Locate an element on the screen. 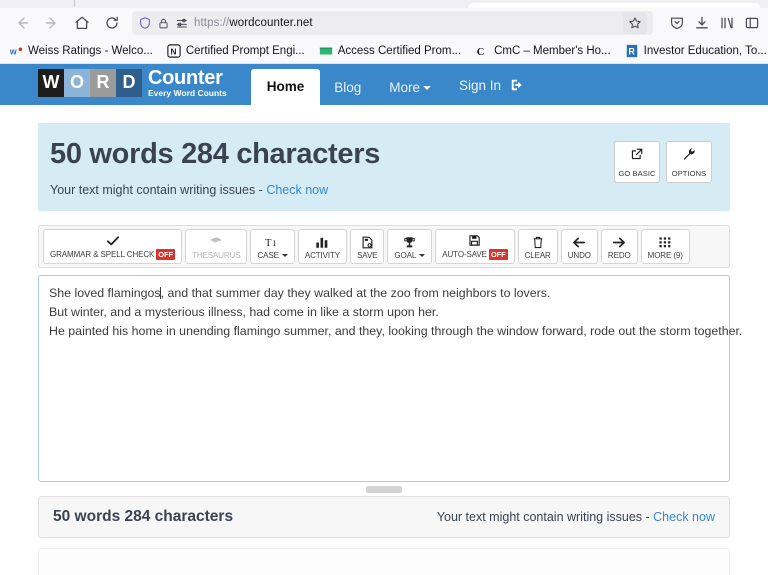  notion-favicon: N is located at coordinates (174, 50).